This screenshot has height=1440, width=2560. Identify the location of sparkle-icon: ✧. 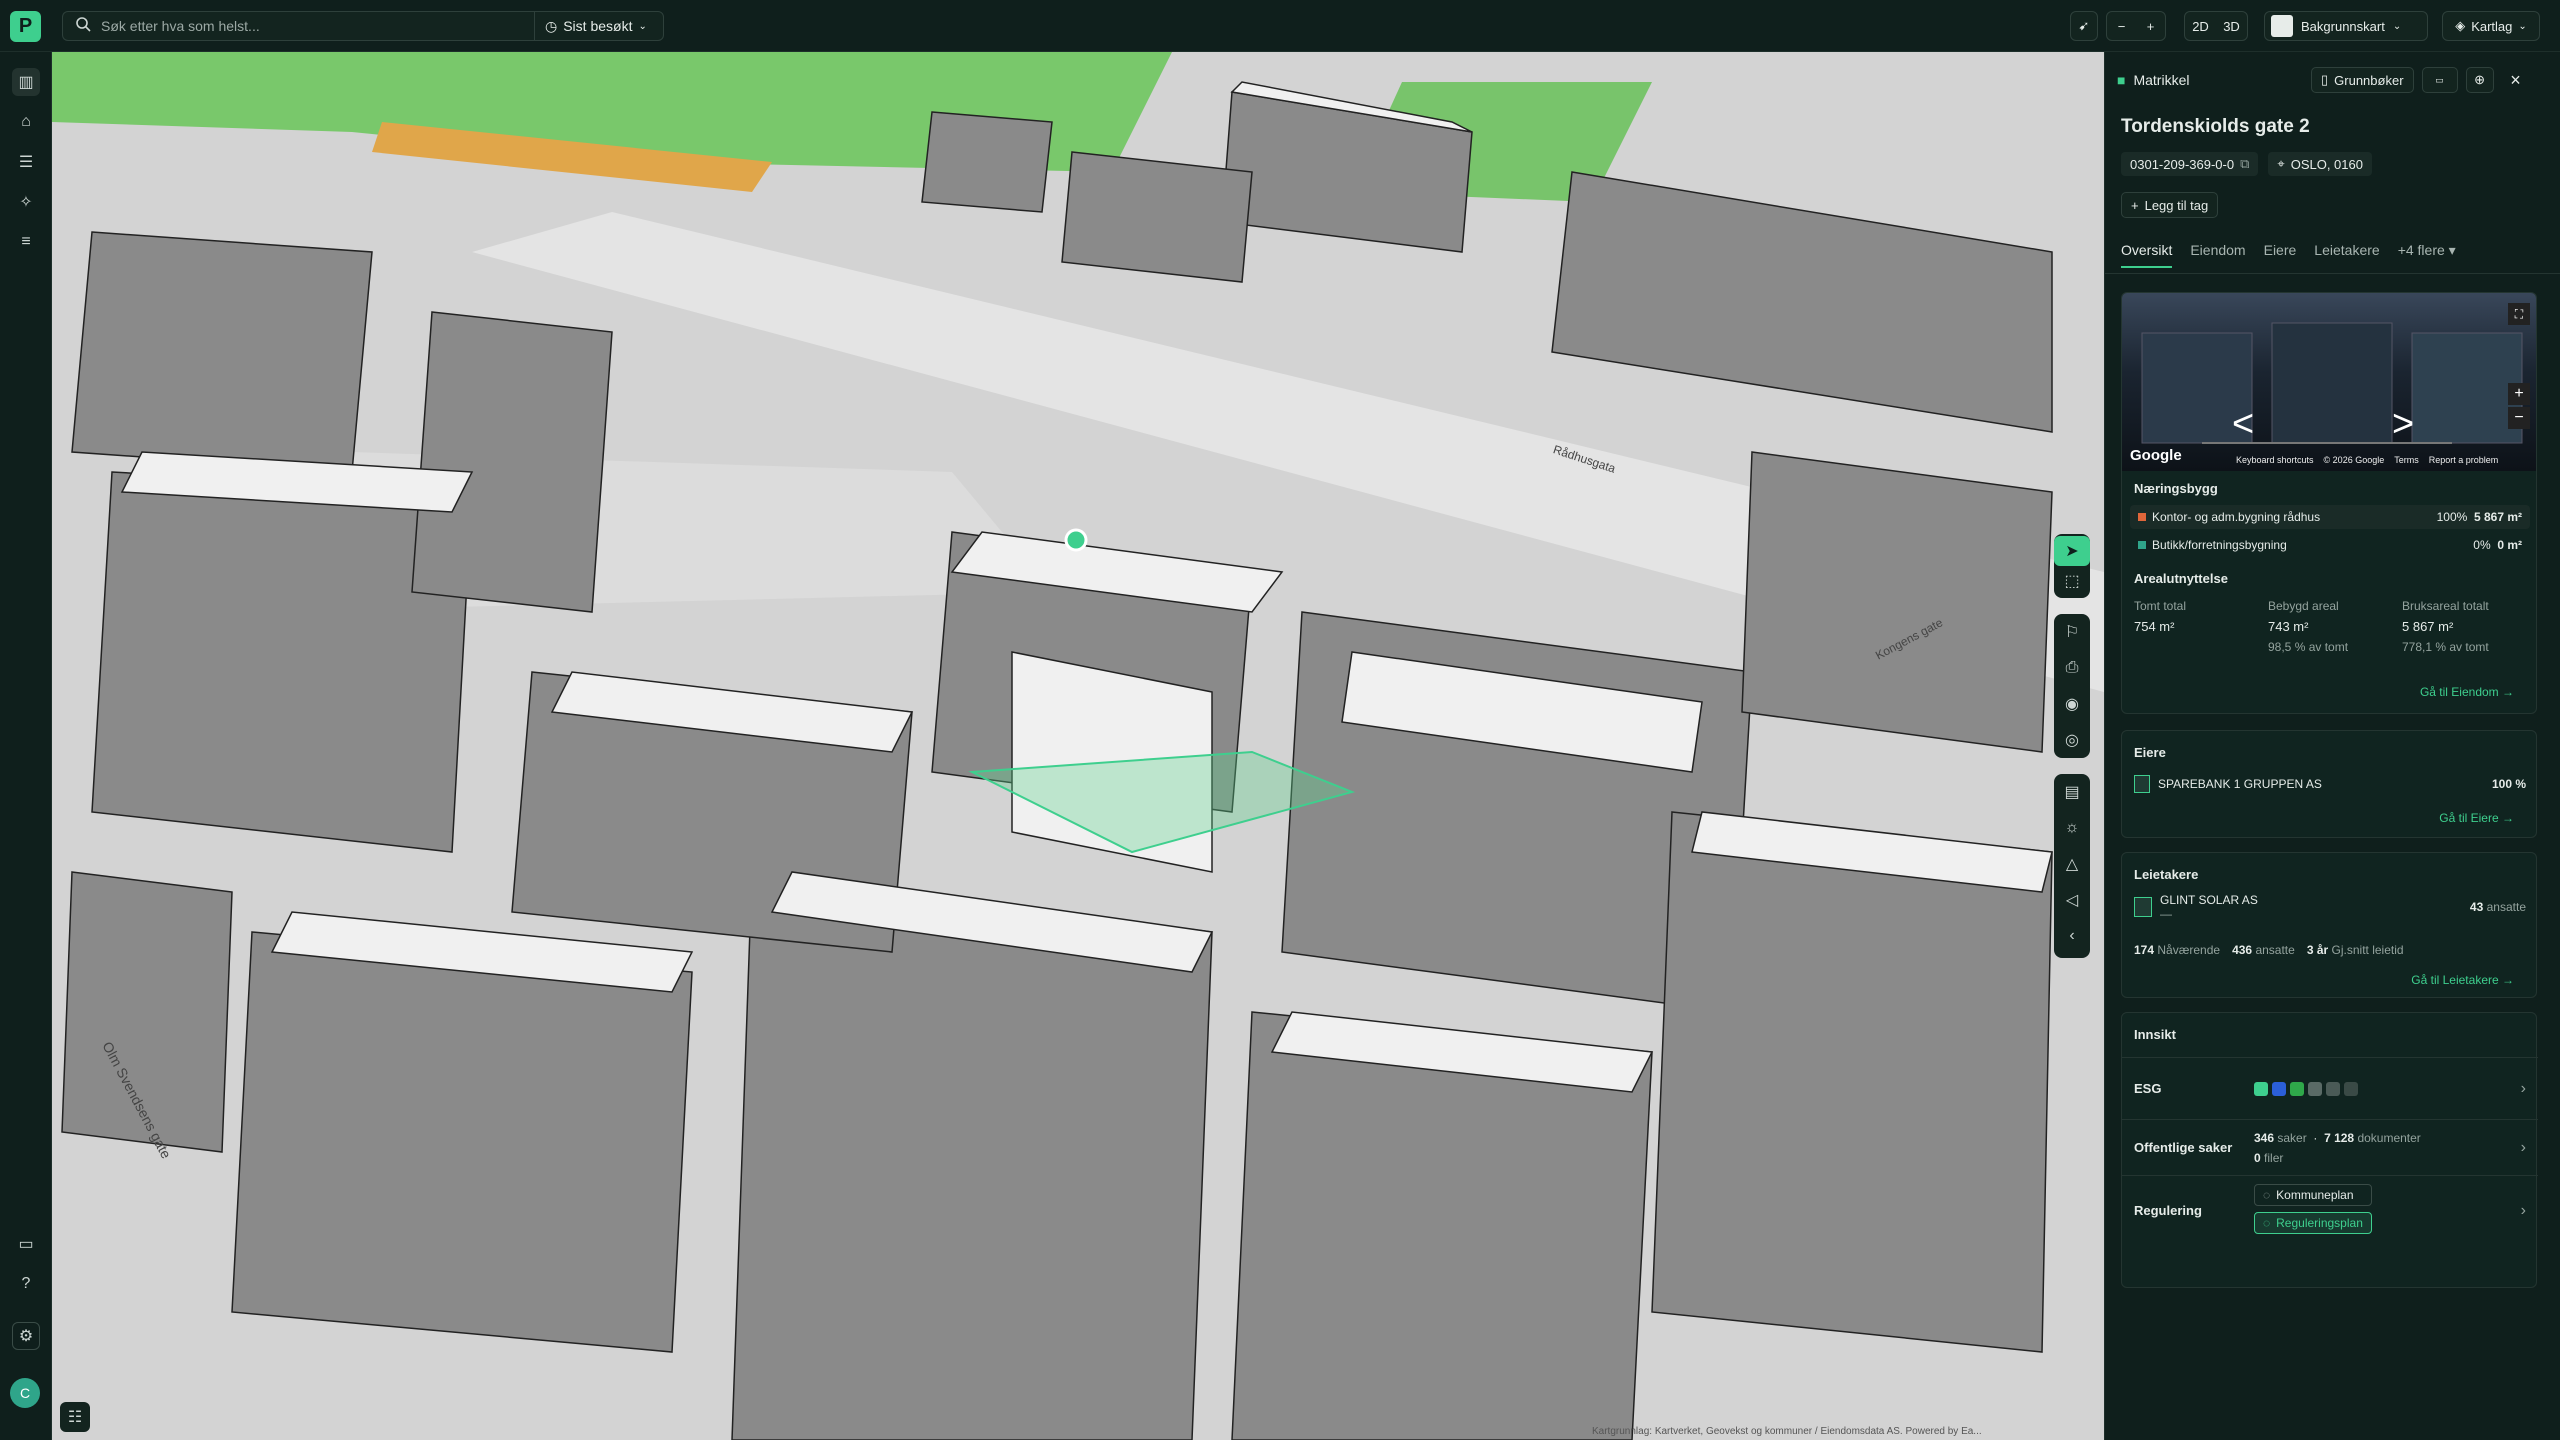
(26, 202).